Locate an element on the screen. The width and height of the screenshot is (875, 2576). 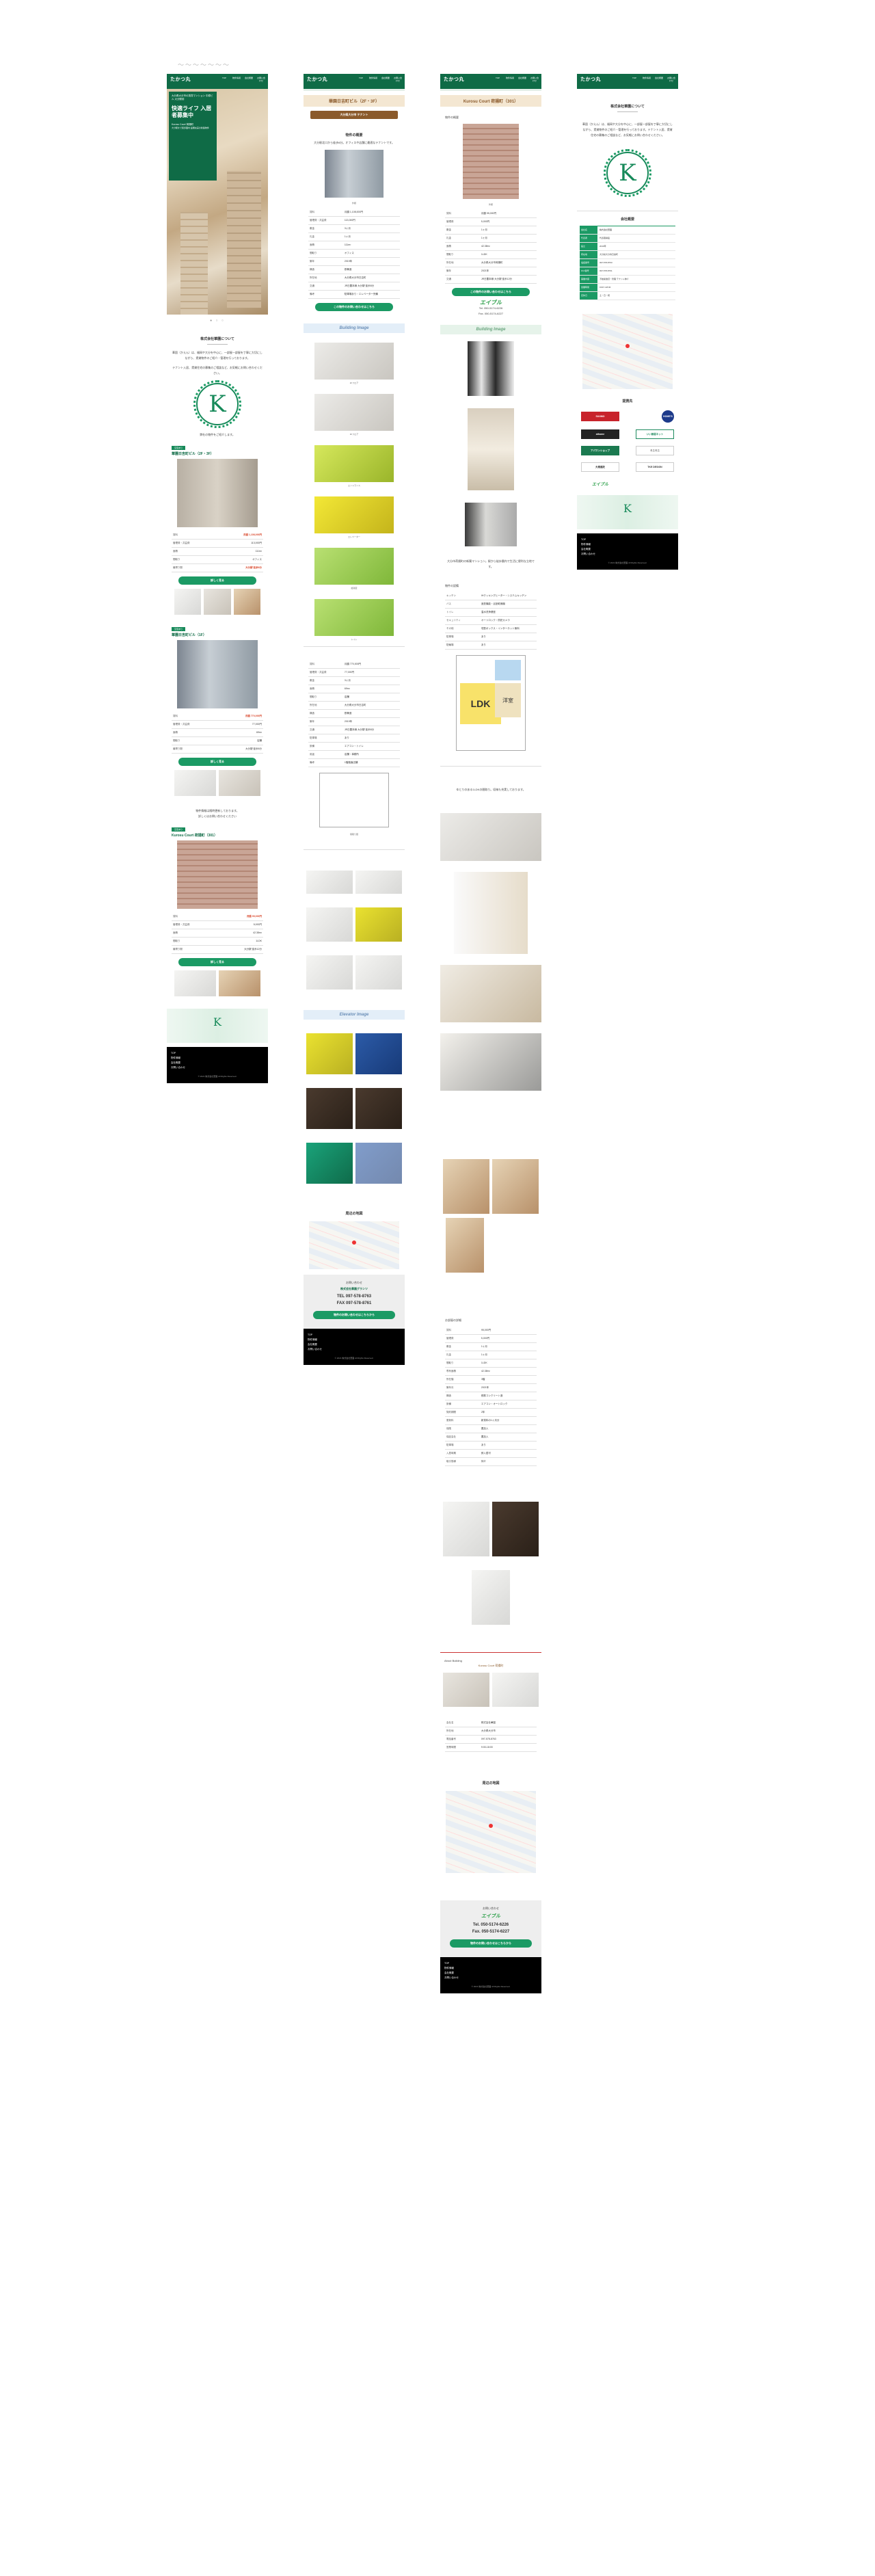
contact-tel: TEL 097-578-8763 is located at coordinates (354, 1296).